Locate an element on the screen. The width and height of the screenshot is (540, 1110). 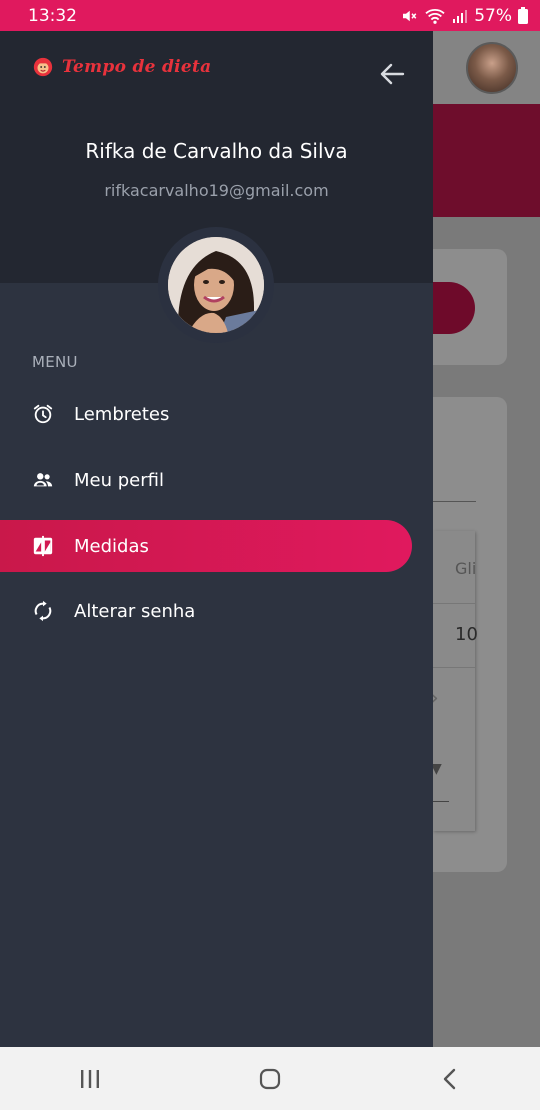
home-icon is located at coordinates (270, 1078).